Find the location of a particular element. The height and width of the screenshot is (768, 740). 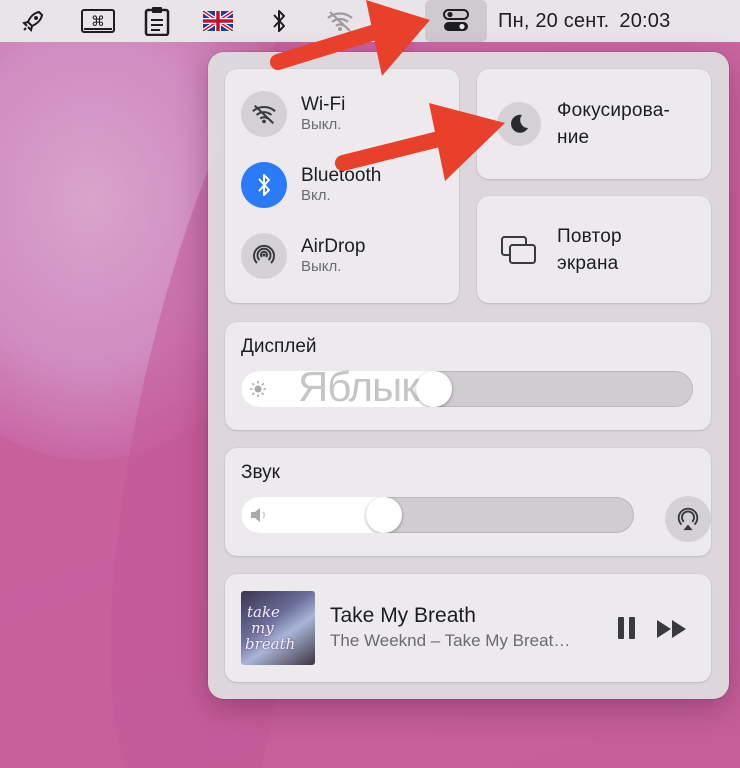

wifi-toggle: Wi-Fi Выкл. is located at coordinates (293, 114).